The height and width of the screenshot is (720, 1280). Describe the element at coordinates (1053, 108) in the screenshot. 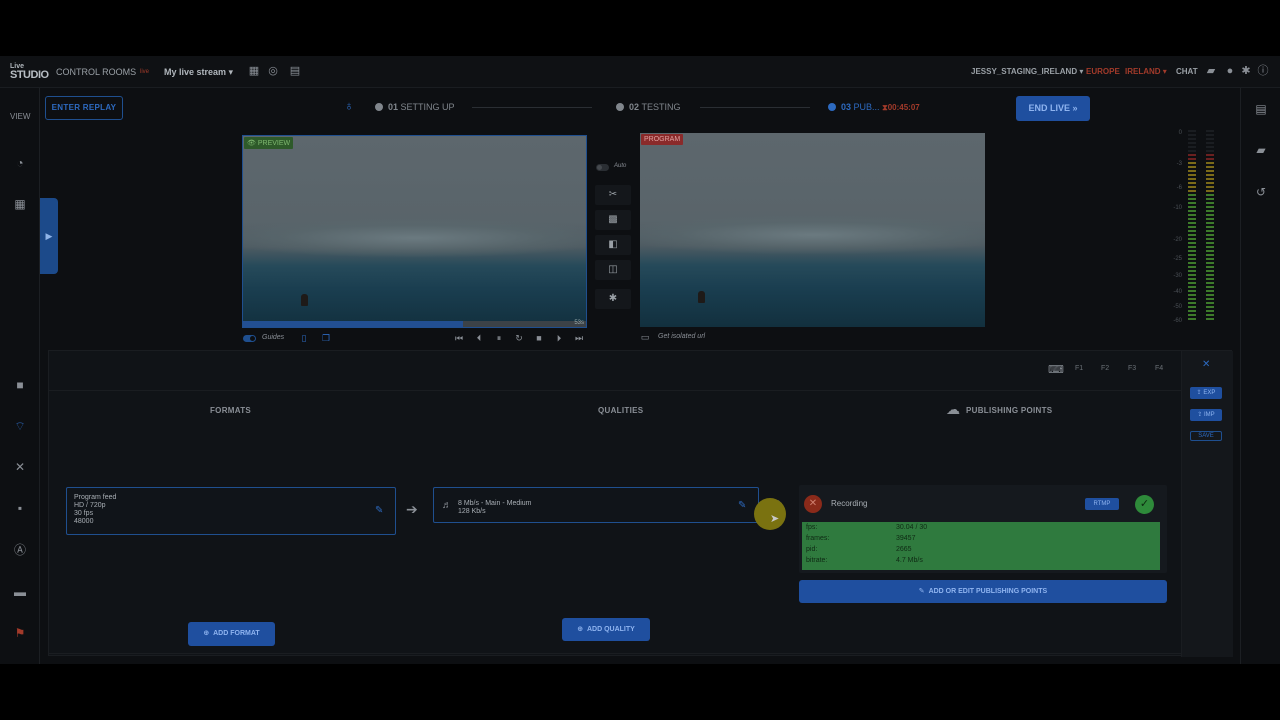

I see `end-live-button: END LIVE »` at that location.